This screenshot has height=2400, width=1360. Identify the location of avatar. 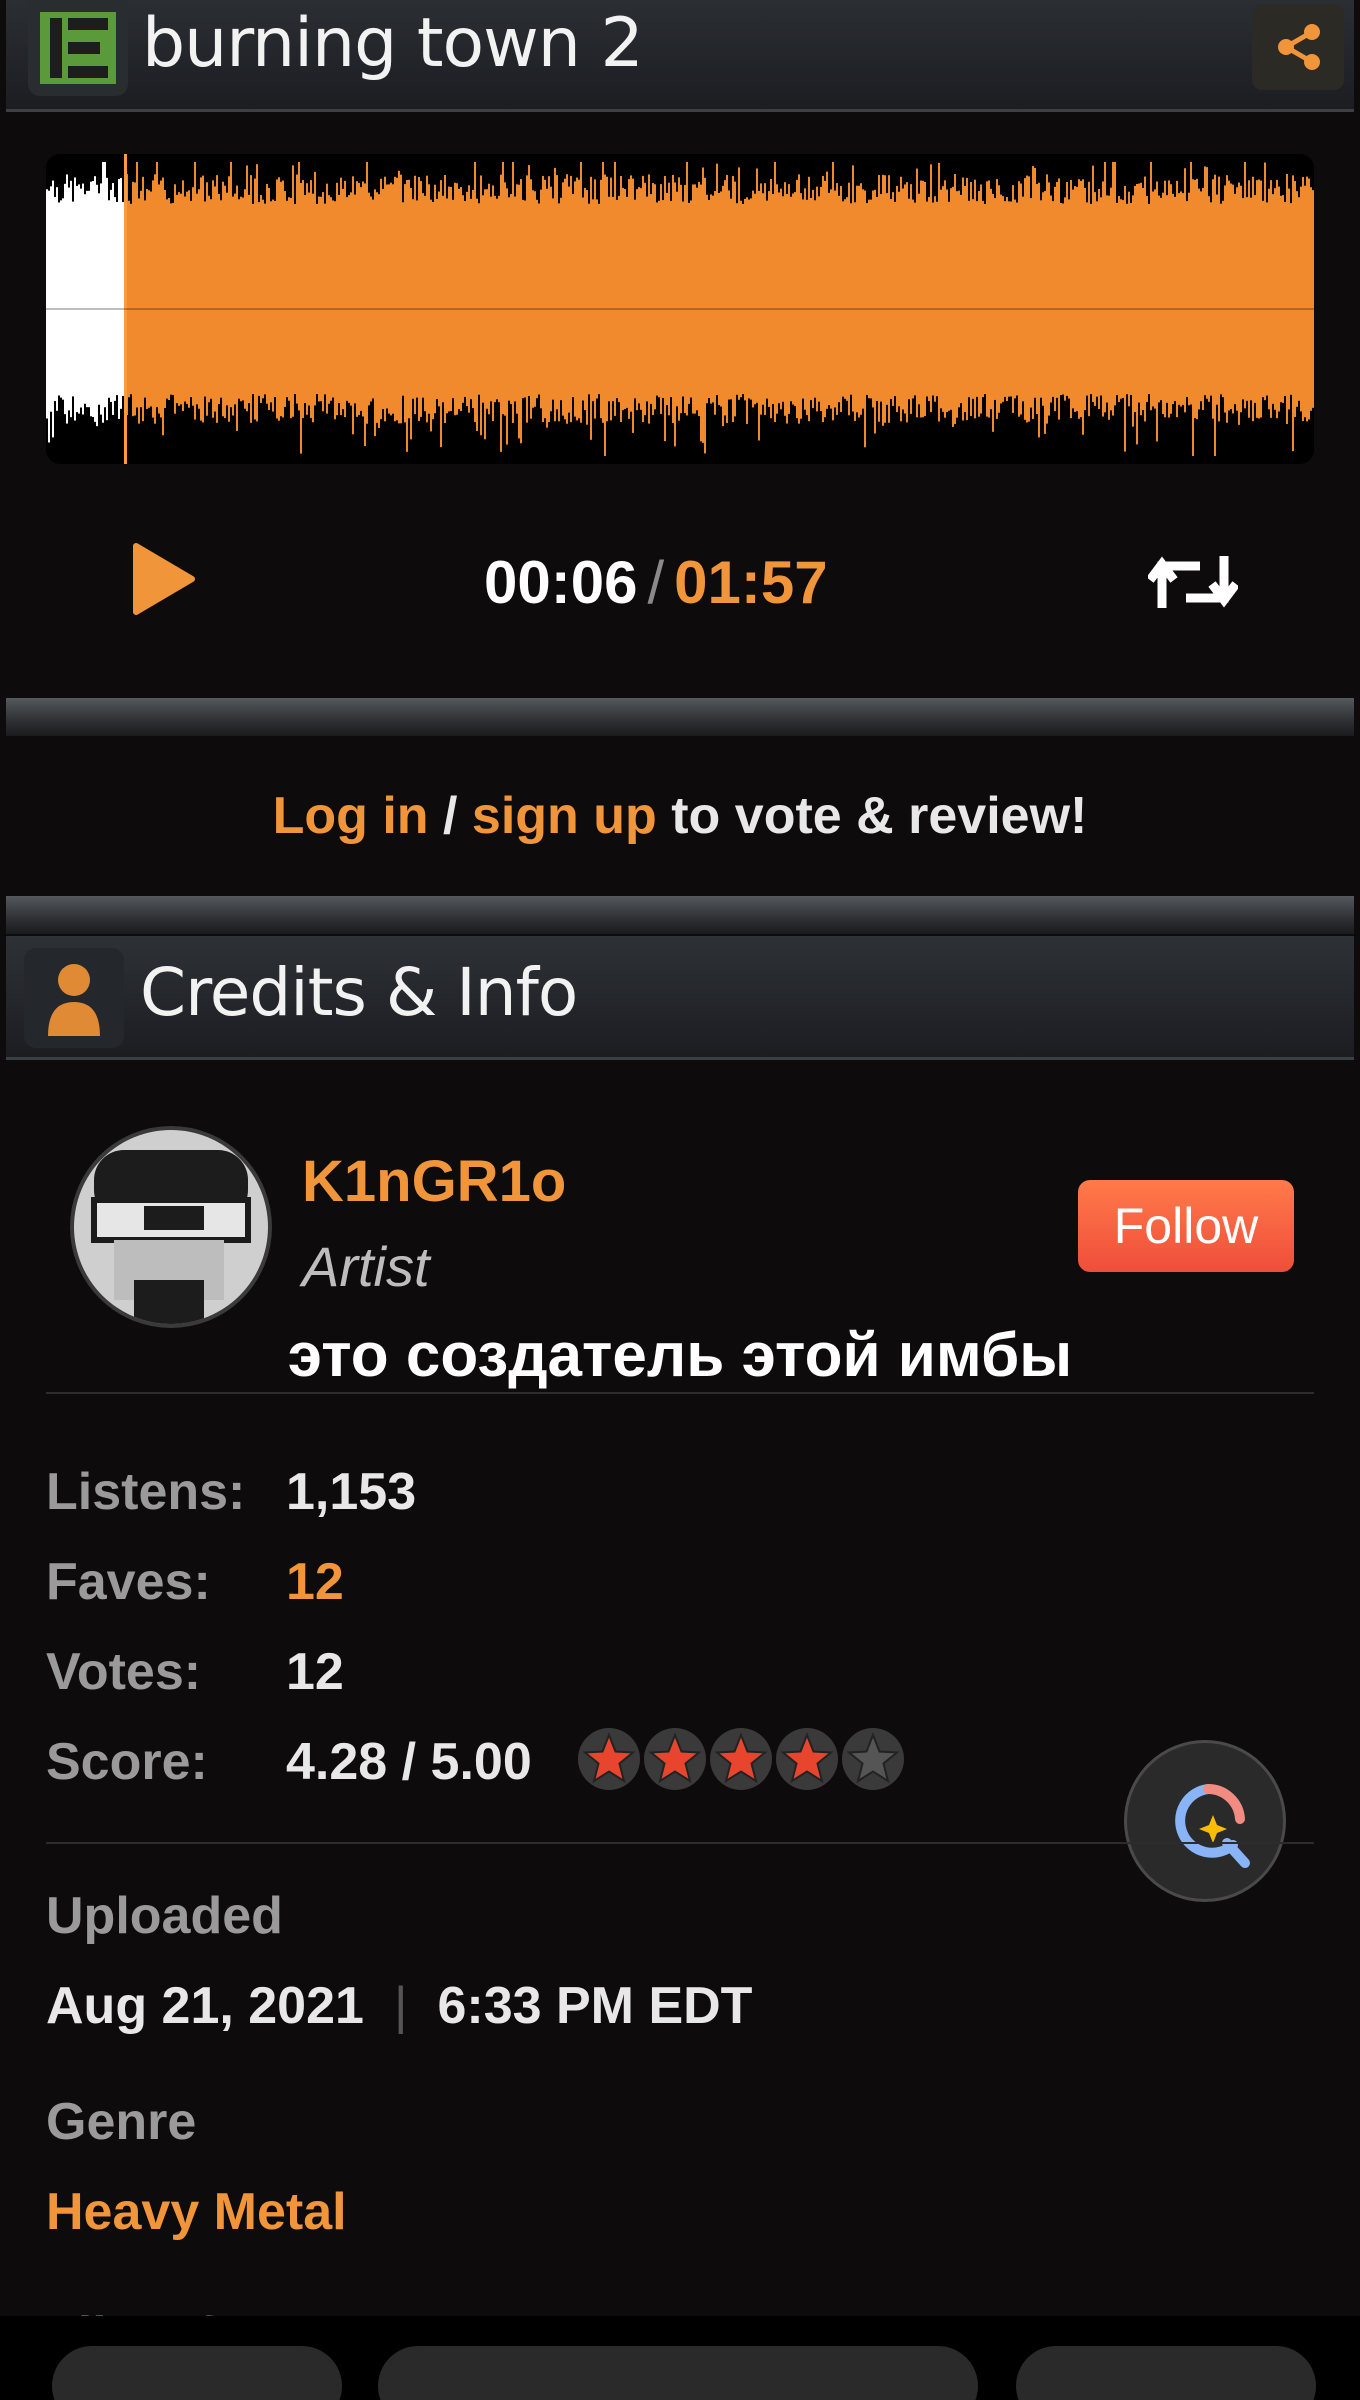
(171, 1227).